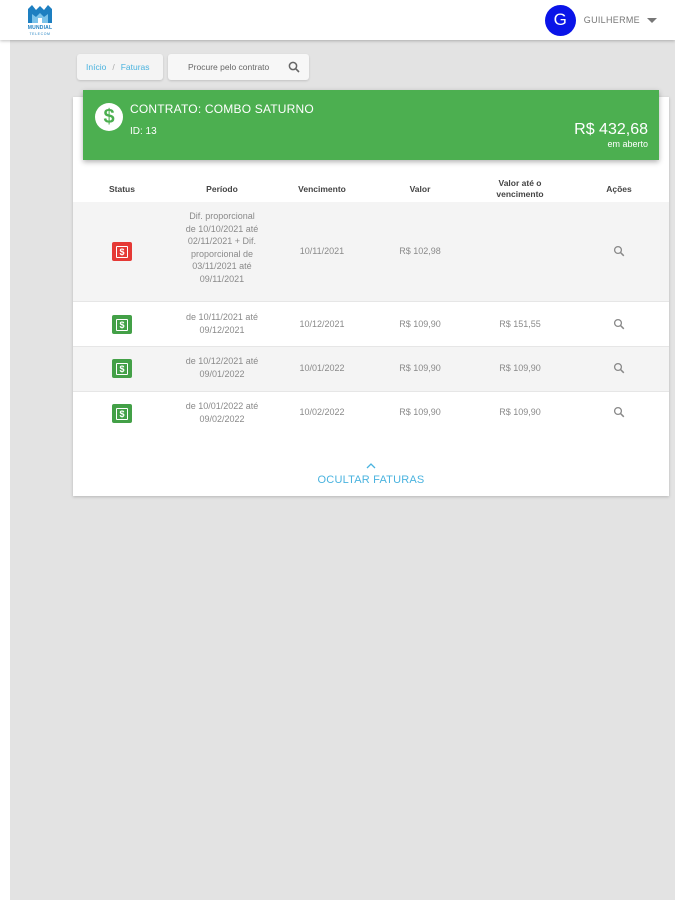  Describe the element at coordinates (222, 266) in the screenshot. I see `period-line: 03/11/2021 até` at that location.